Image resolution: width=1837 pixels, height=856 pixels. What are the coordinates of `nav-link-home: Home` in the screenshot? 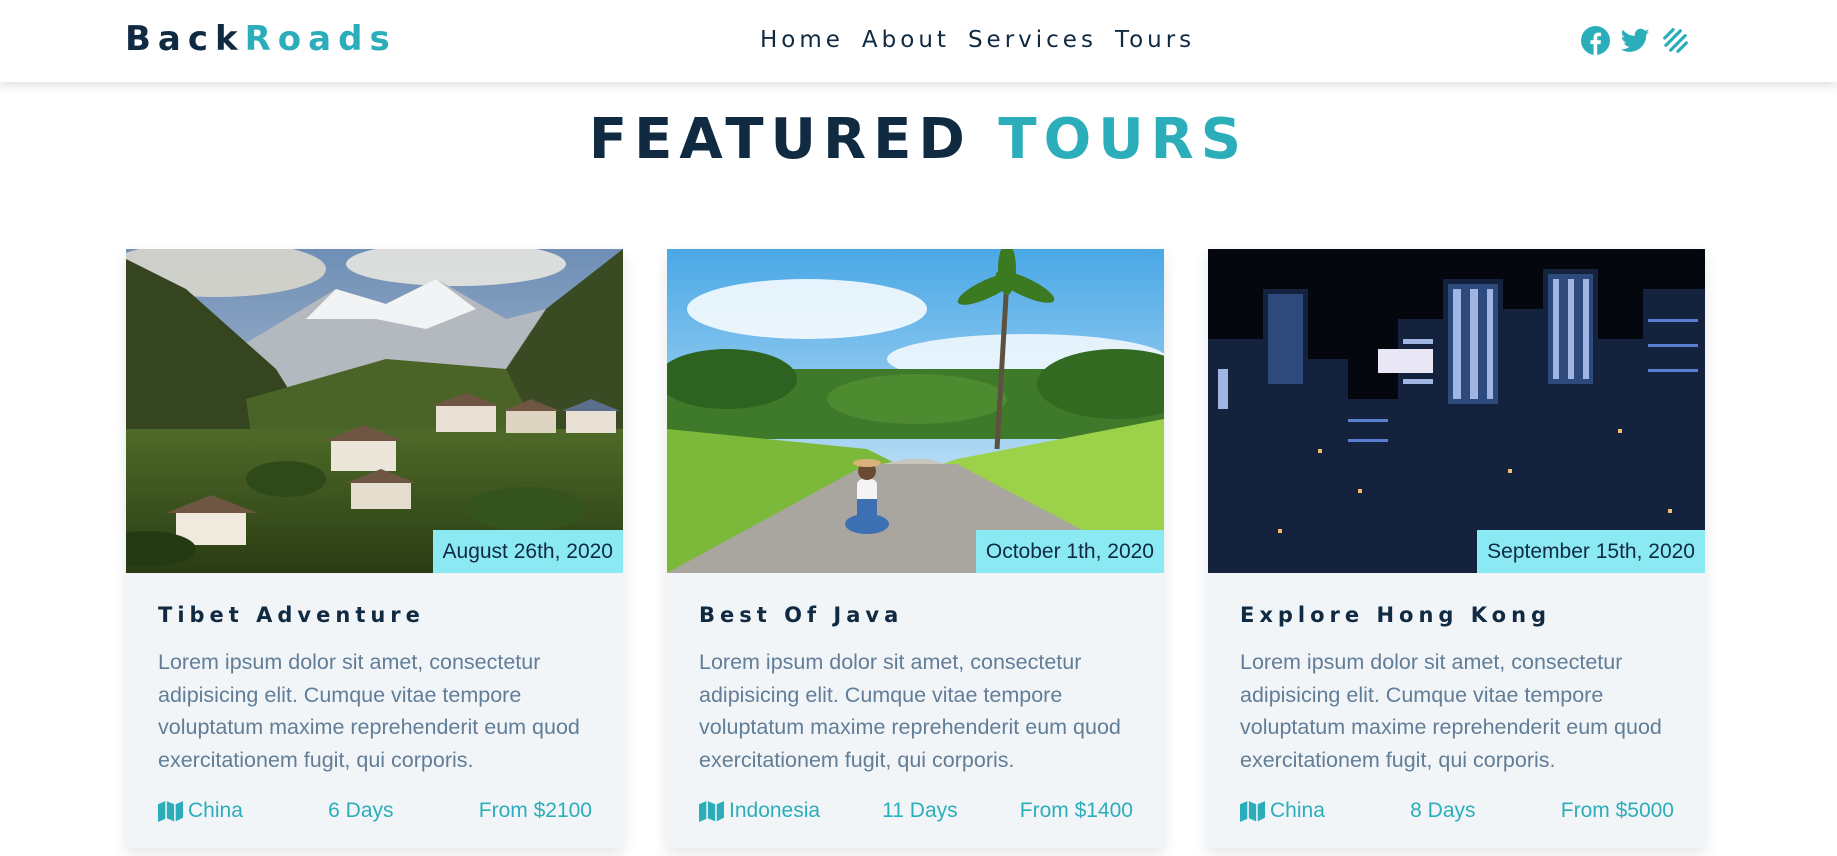 It's located at (802, 40).